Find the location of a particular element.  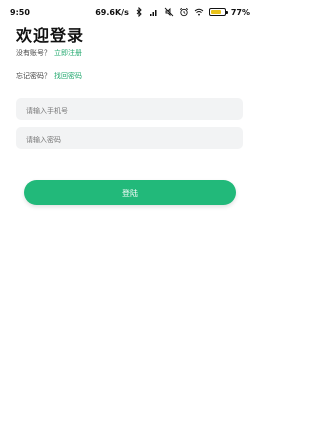

login-button: 登陆 is located at coordinates (130, 192).